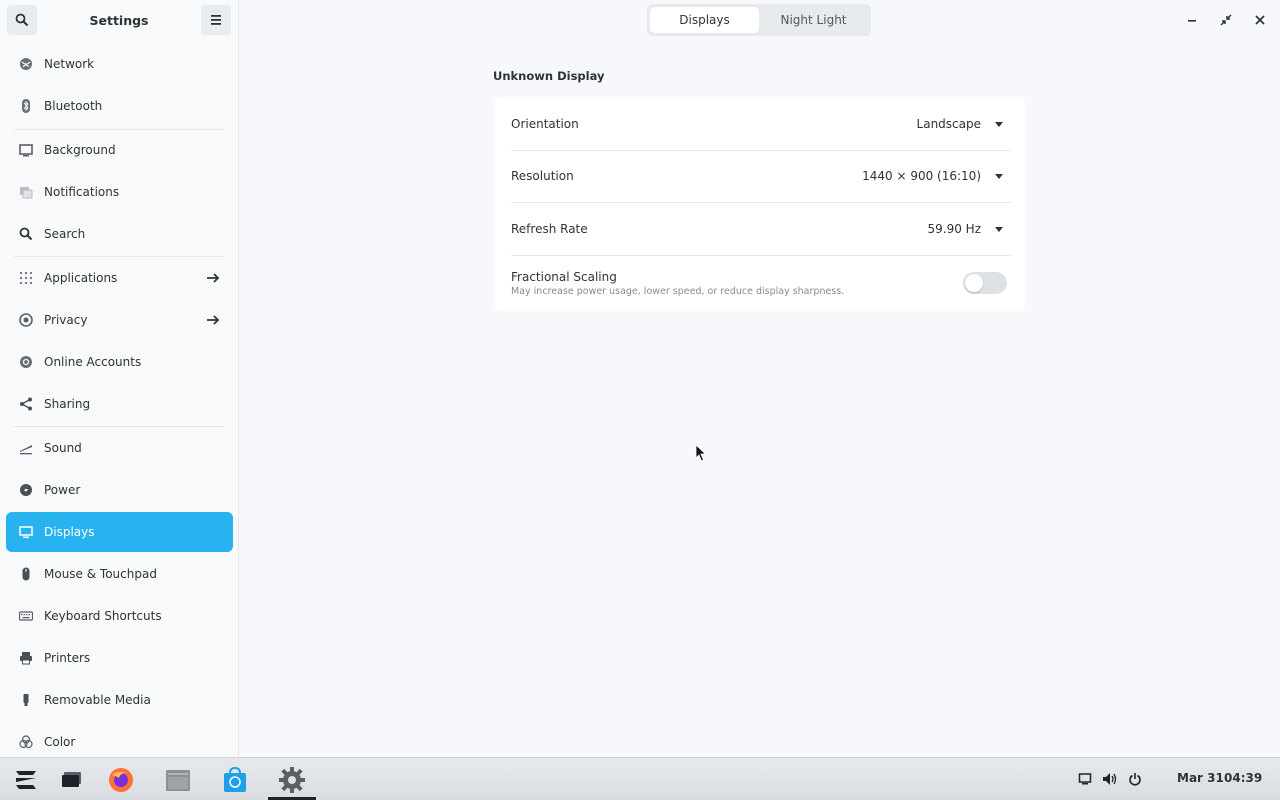 Image resolution: width=1280 pixels, height=800 pixels. I want to click on sidebar-item-bluetooth: Bluetooth, so click(119, 106).